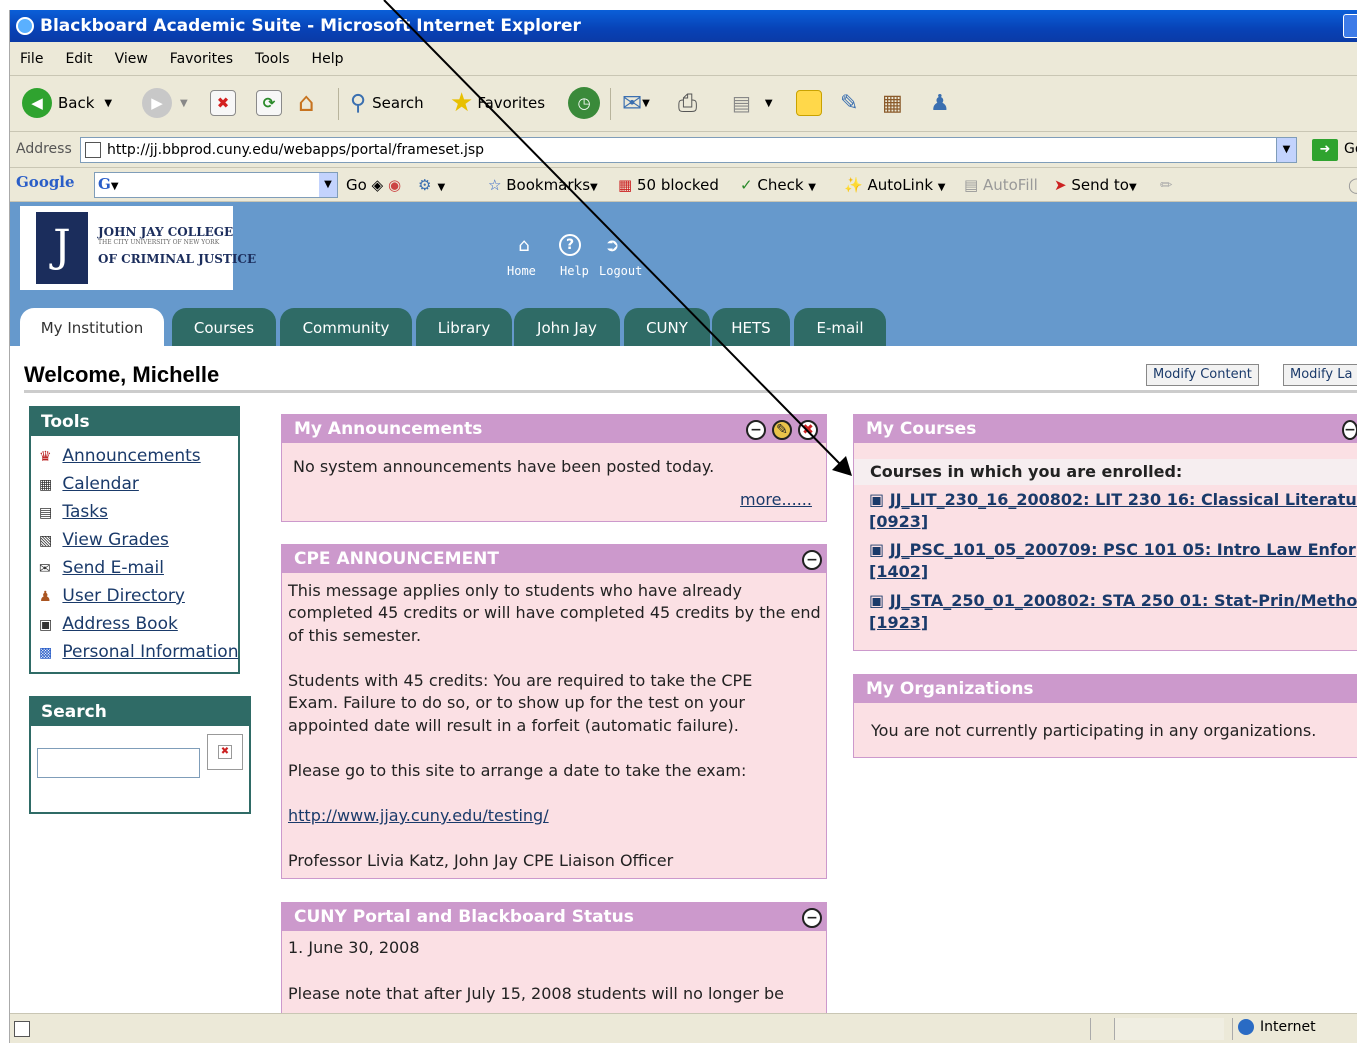 Image resolution: width=1357 pixels, height=1043 pixels. I want to click on tab-community: Community, so click(346, 327).